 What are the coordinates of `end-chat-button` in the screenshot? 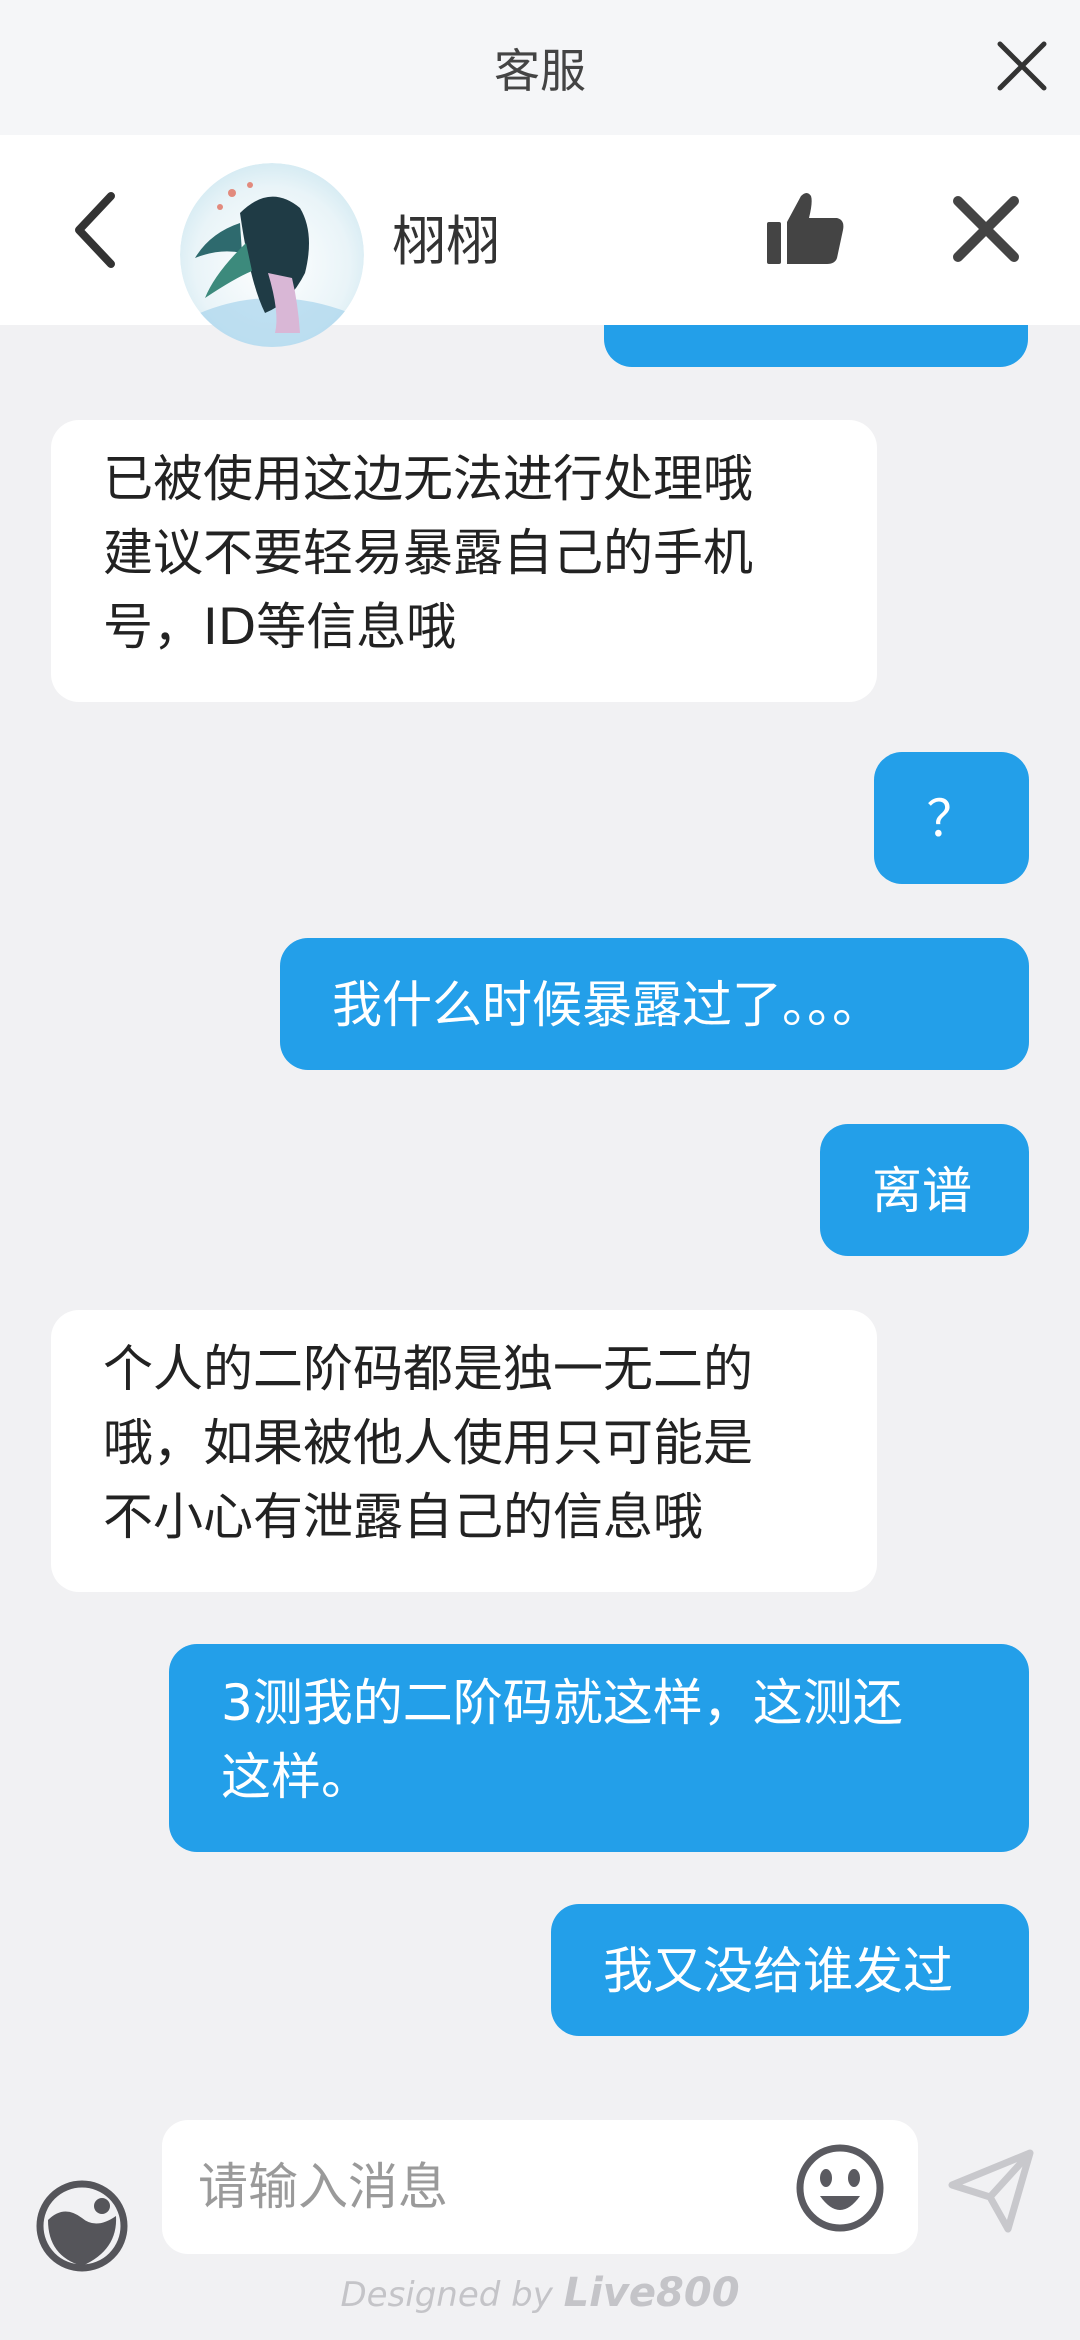 It's located at (986, 229).